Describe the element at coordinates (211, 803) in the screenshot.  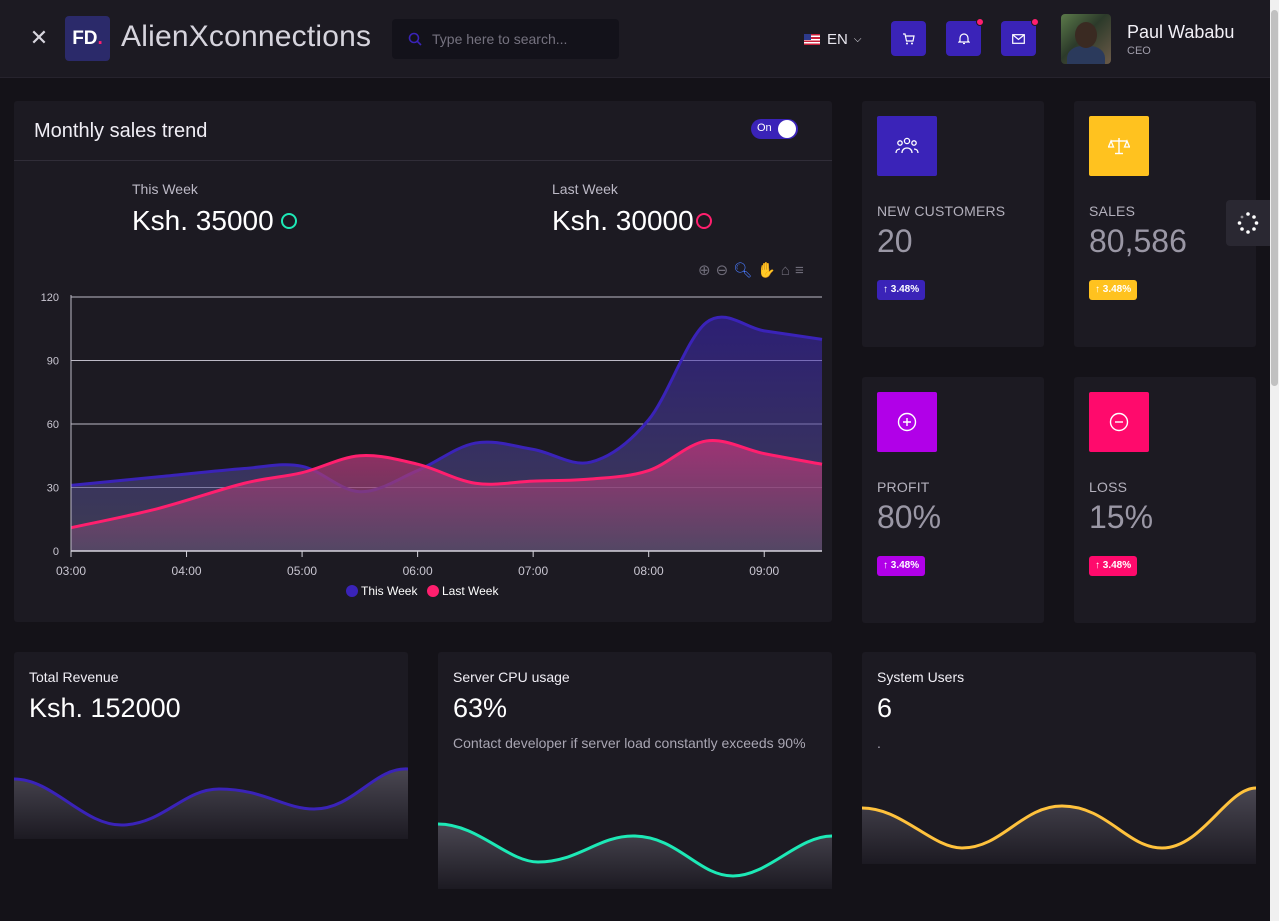
I see `revenue-sparkline` at that location.